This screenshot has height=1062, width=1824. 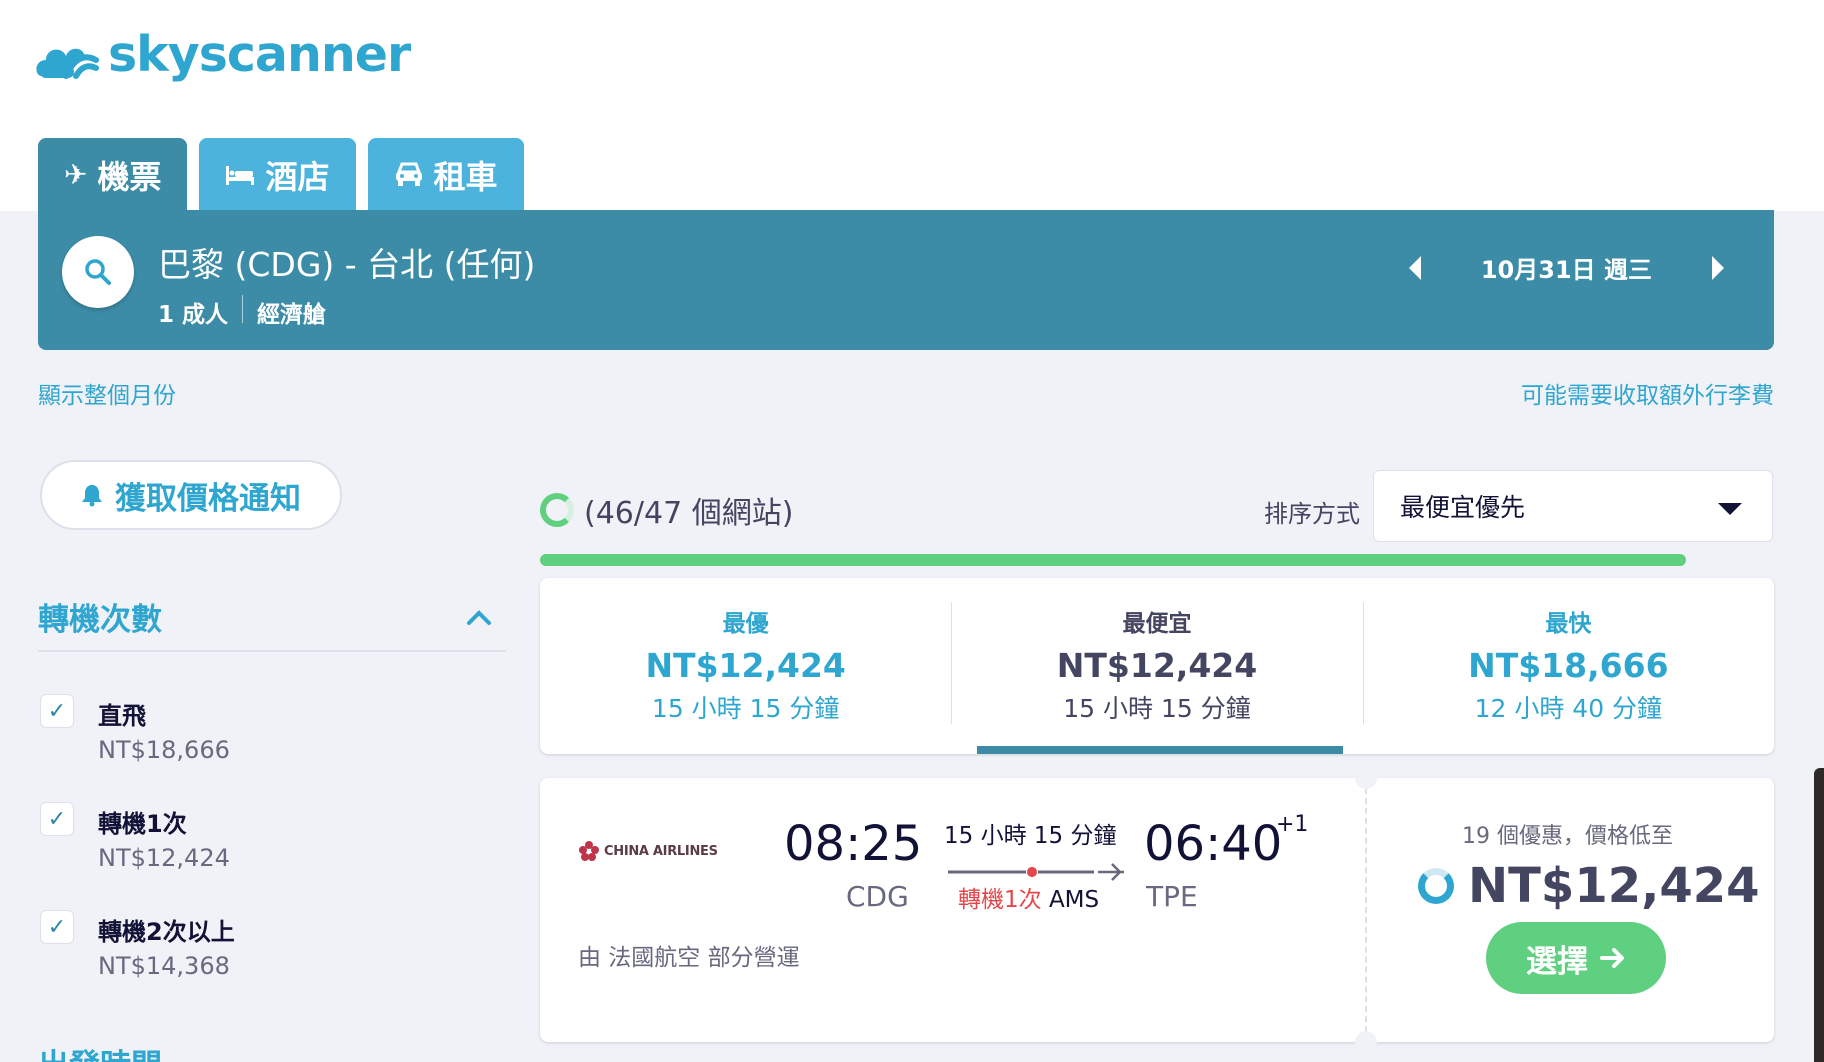 I want to click on arrival-airport: TPE, so click(x=1172, y=896).